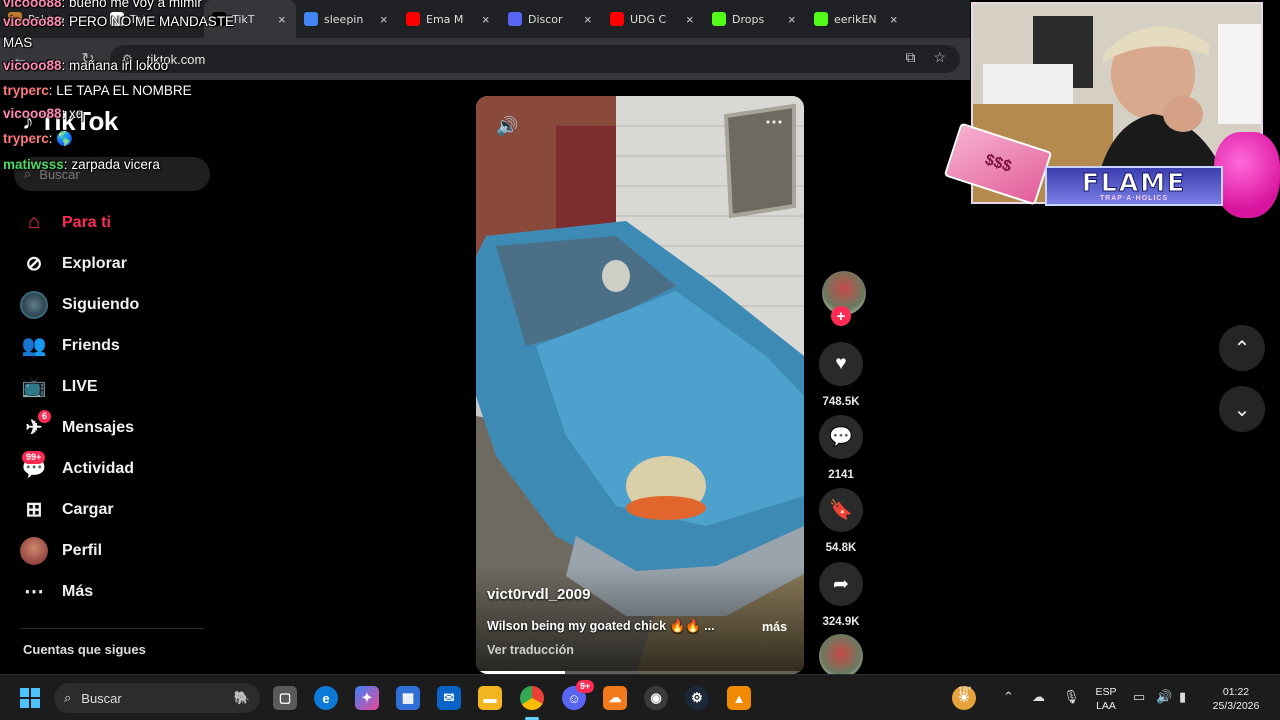 Image resolution: width=1280 pixels, height=720 pixels. What do you see at coordinates (1106, 699) in the screenshot?
I see `language-indicator: ESP LAA` at bounding box center [1106, 699].